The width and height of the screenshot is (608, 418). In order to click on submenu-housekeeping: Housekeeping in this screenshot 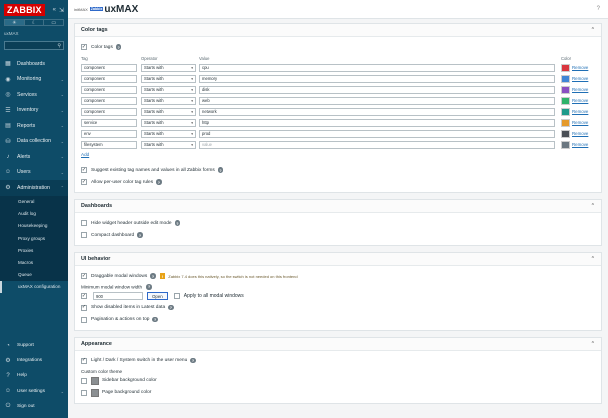, I will do `click(34, 226)`.